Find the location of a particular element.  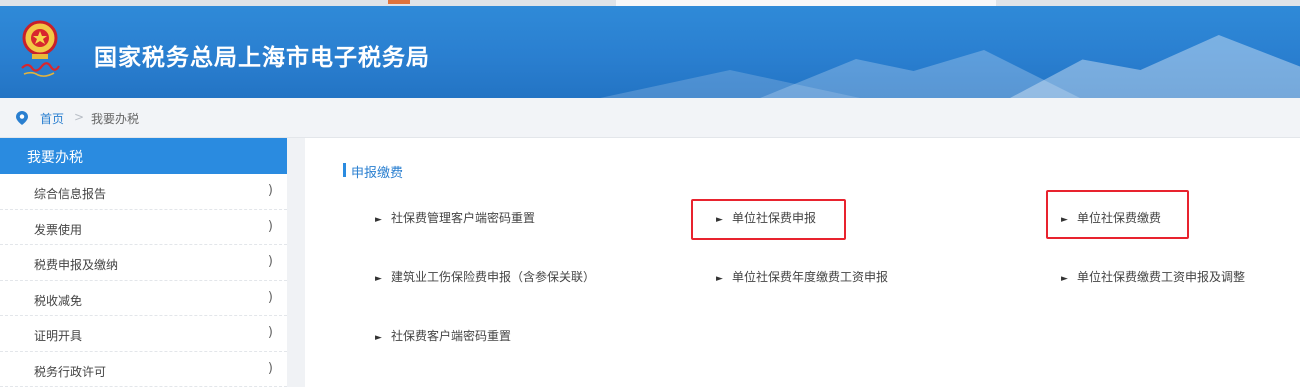

tax-emblem-logo is located at coordinates (40, 49).